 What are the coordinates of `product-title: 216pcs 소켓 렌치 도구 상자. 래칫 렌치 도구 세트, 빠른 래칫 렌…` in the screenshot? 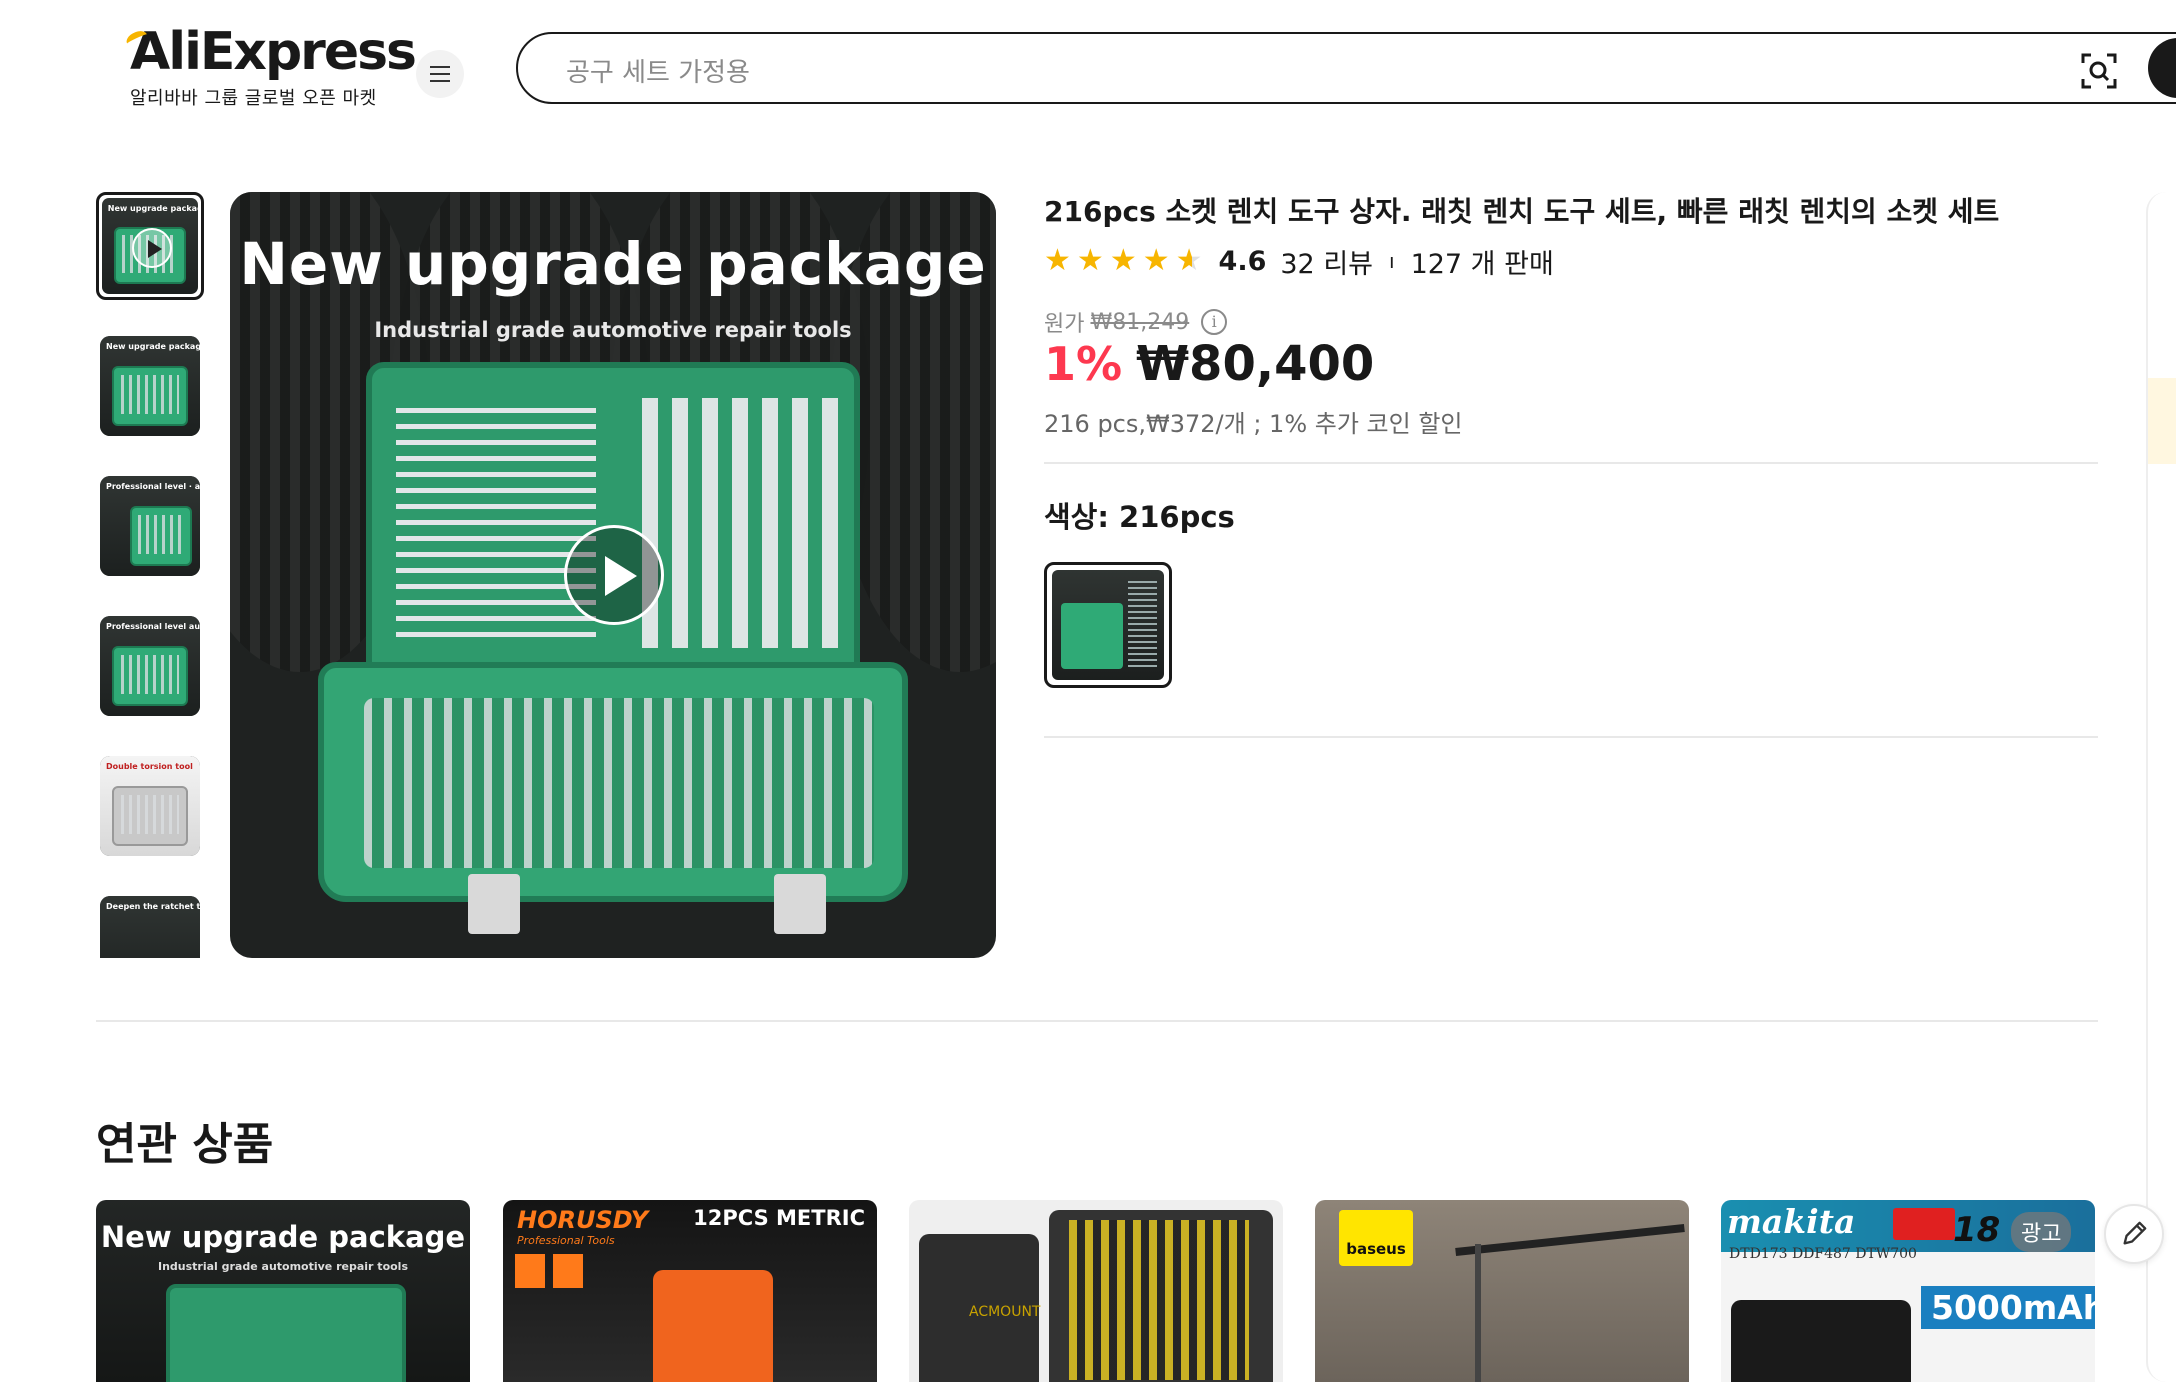 It's located at (1522, 211).